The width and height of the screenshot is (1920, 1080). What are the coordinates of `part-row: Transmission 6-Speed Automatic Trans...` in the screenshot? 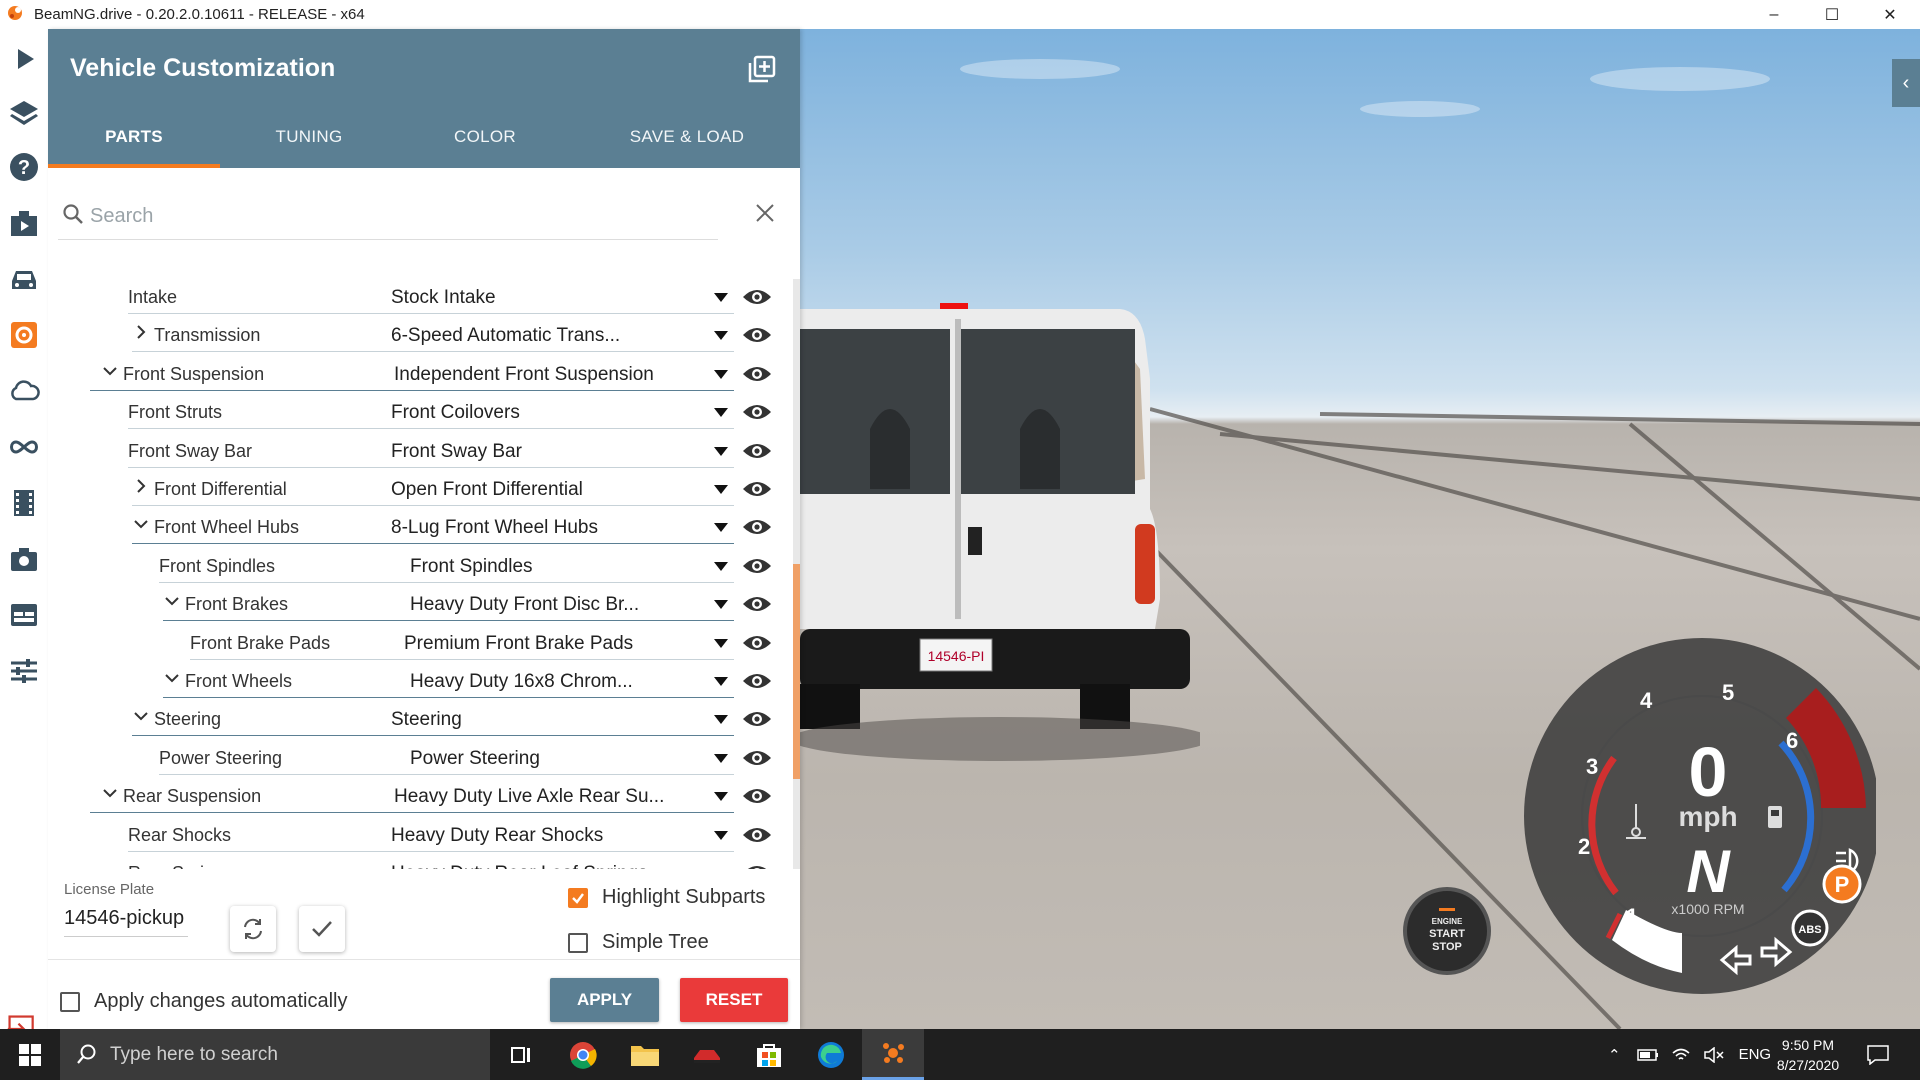 It's located at (420, 336).